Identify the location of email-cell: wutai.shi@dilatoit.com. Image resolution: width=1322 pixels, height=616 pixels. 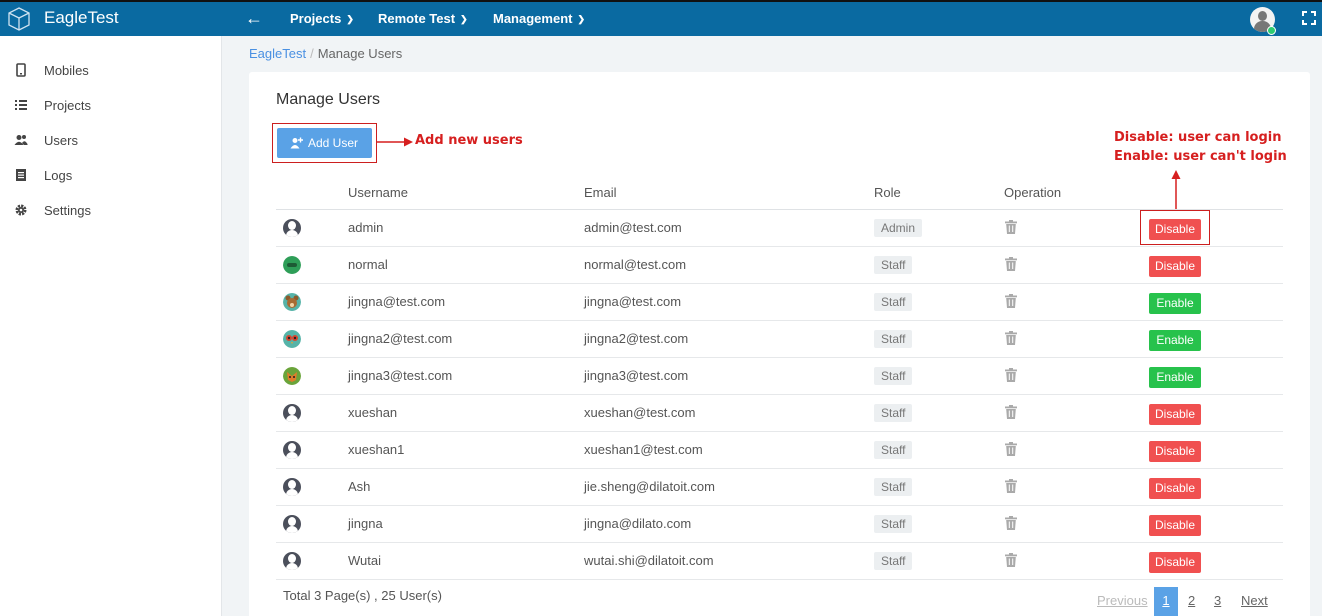
(649, 560).